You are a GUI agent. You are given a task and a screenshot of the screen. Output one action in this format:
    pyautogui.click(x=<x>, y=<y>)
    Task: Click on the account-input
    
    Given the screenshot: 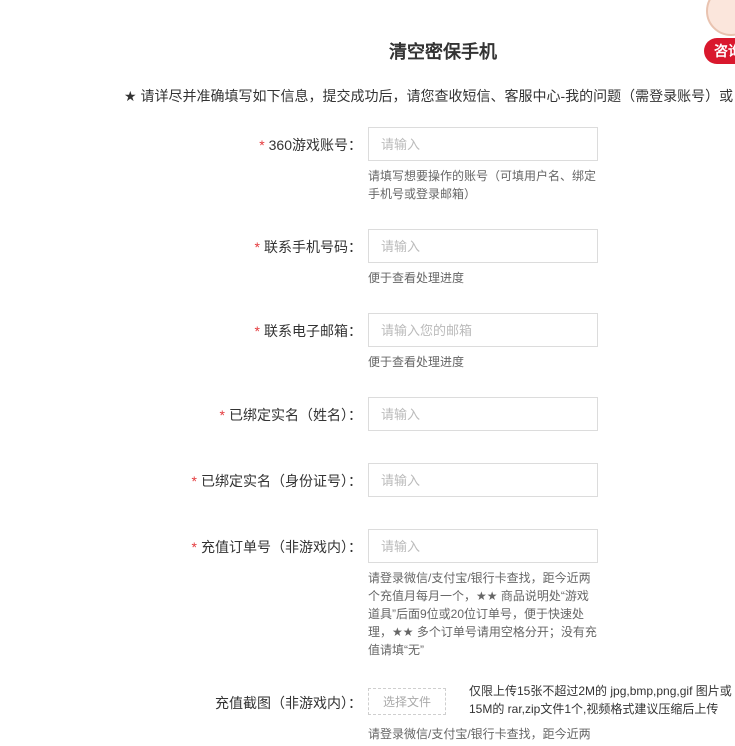 What is the action you would take?
    pyautogui.click(x=483, y=144)
    